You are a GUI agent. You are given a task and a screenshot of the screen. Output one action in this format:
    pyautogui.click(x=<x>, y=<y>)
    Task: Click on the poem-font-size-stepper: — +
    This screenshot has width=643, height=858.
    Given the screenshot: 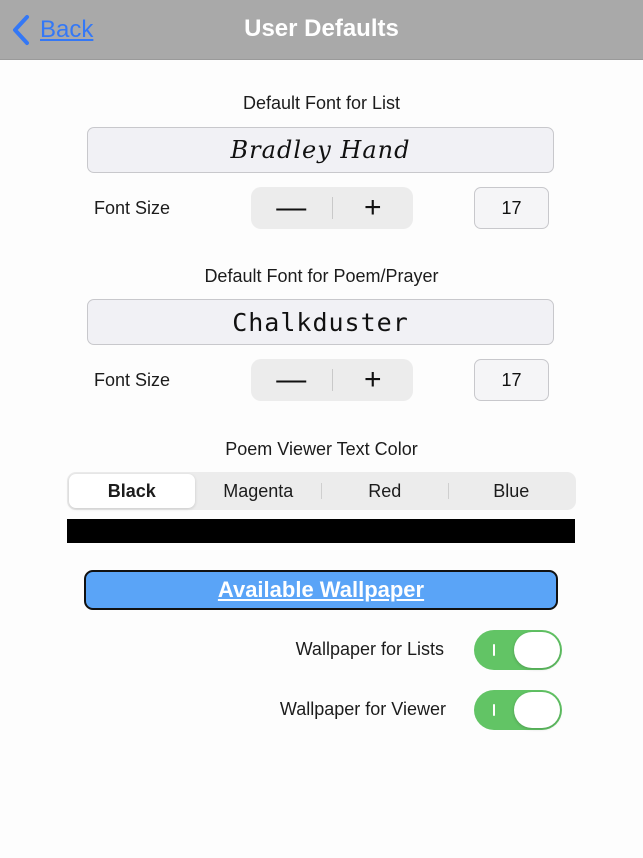 What is the action you would take?
    pyautogui.click(x=332, y=380)
    